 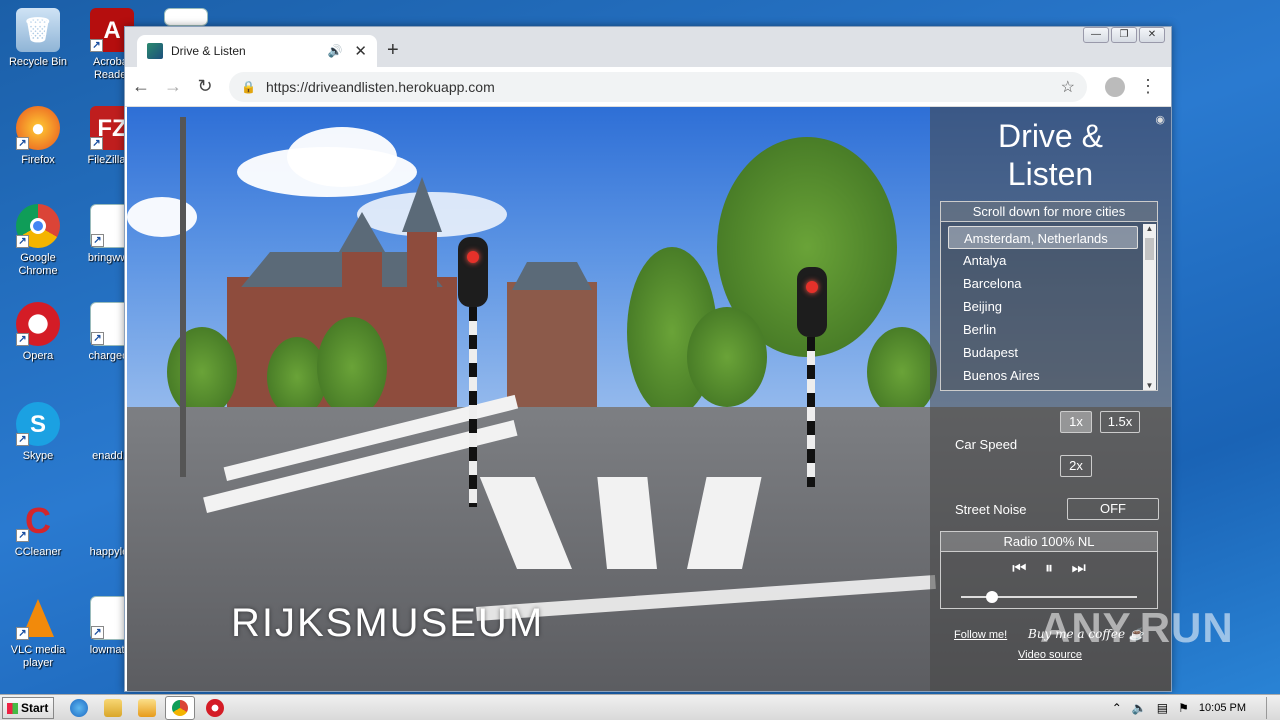 What do you see at coordinates (155, 51) in the screenshot?
I see `site-favicon-icon` at bounding box center [155, 51].